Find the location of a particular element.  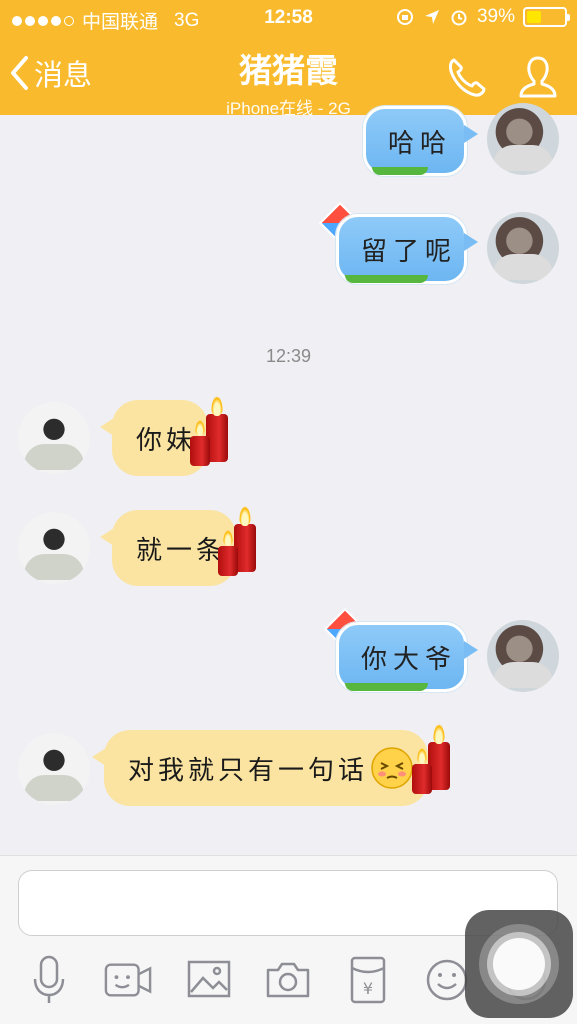

video-call-button is located at coordinates (128, 980).